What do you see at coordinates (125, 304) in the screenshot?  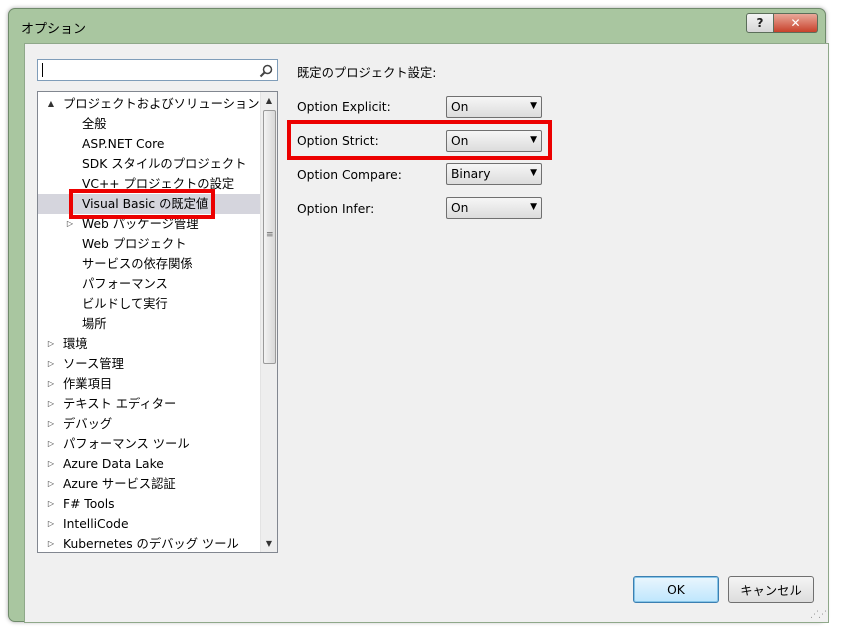 I see `tree-item-label: ビルドして実行` at bounding box center [125, 304].